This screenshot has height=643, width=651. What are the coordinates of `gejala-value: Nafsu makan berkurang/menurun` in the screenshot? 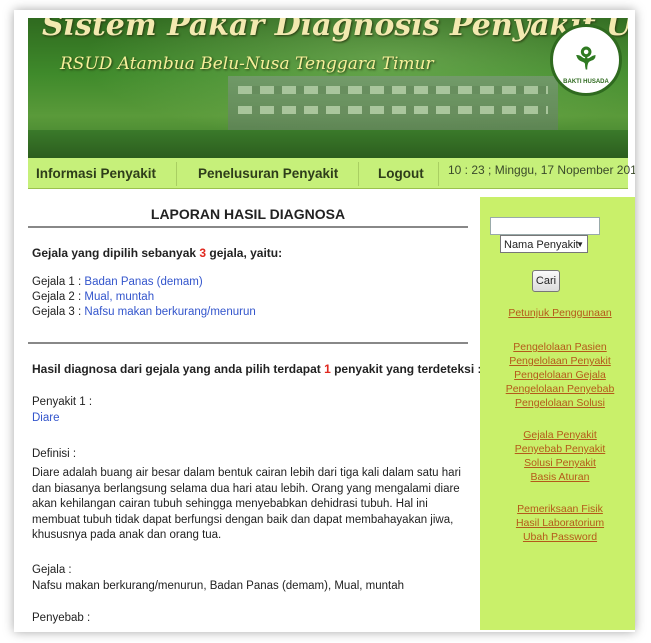 It's located at (170, 312).